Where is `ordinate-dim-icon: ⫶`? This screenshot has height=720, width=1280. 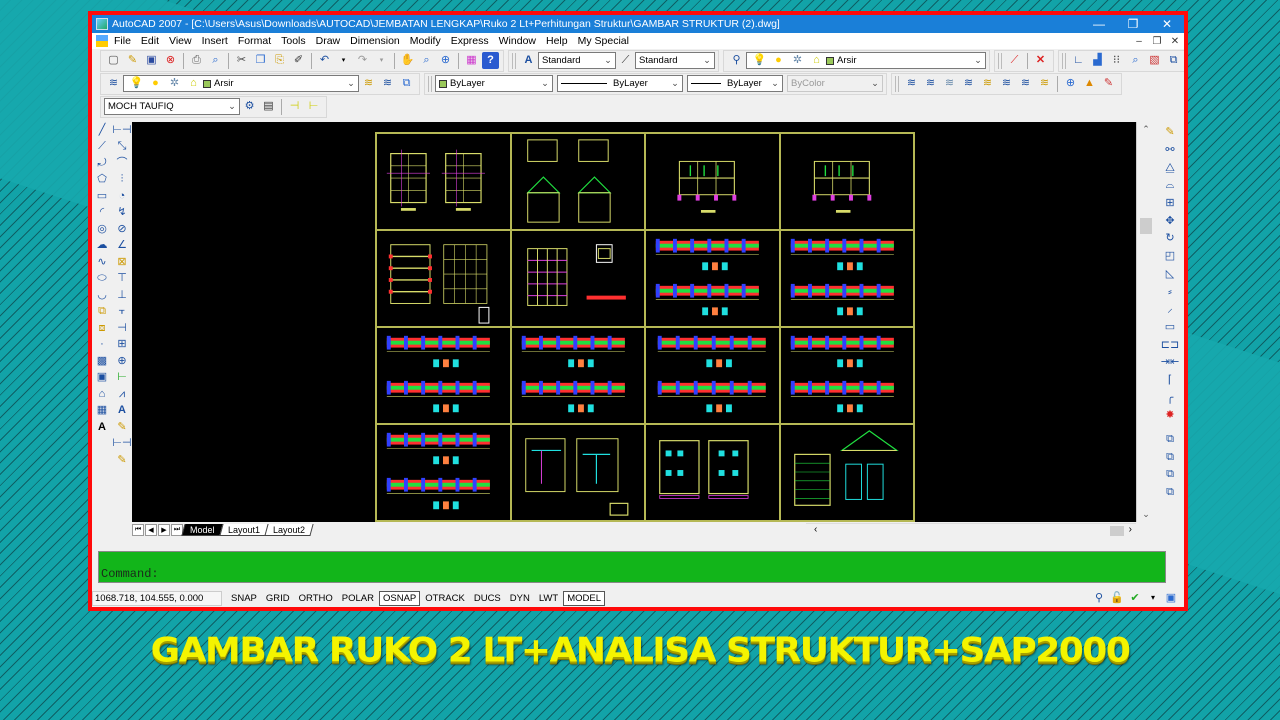
ordinate-dim-icon: ⫶ is located at coordinates (122, 180).